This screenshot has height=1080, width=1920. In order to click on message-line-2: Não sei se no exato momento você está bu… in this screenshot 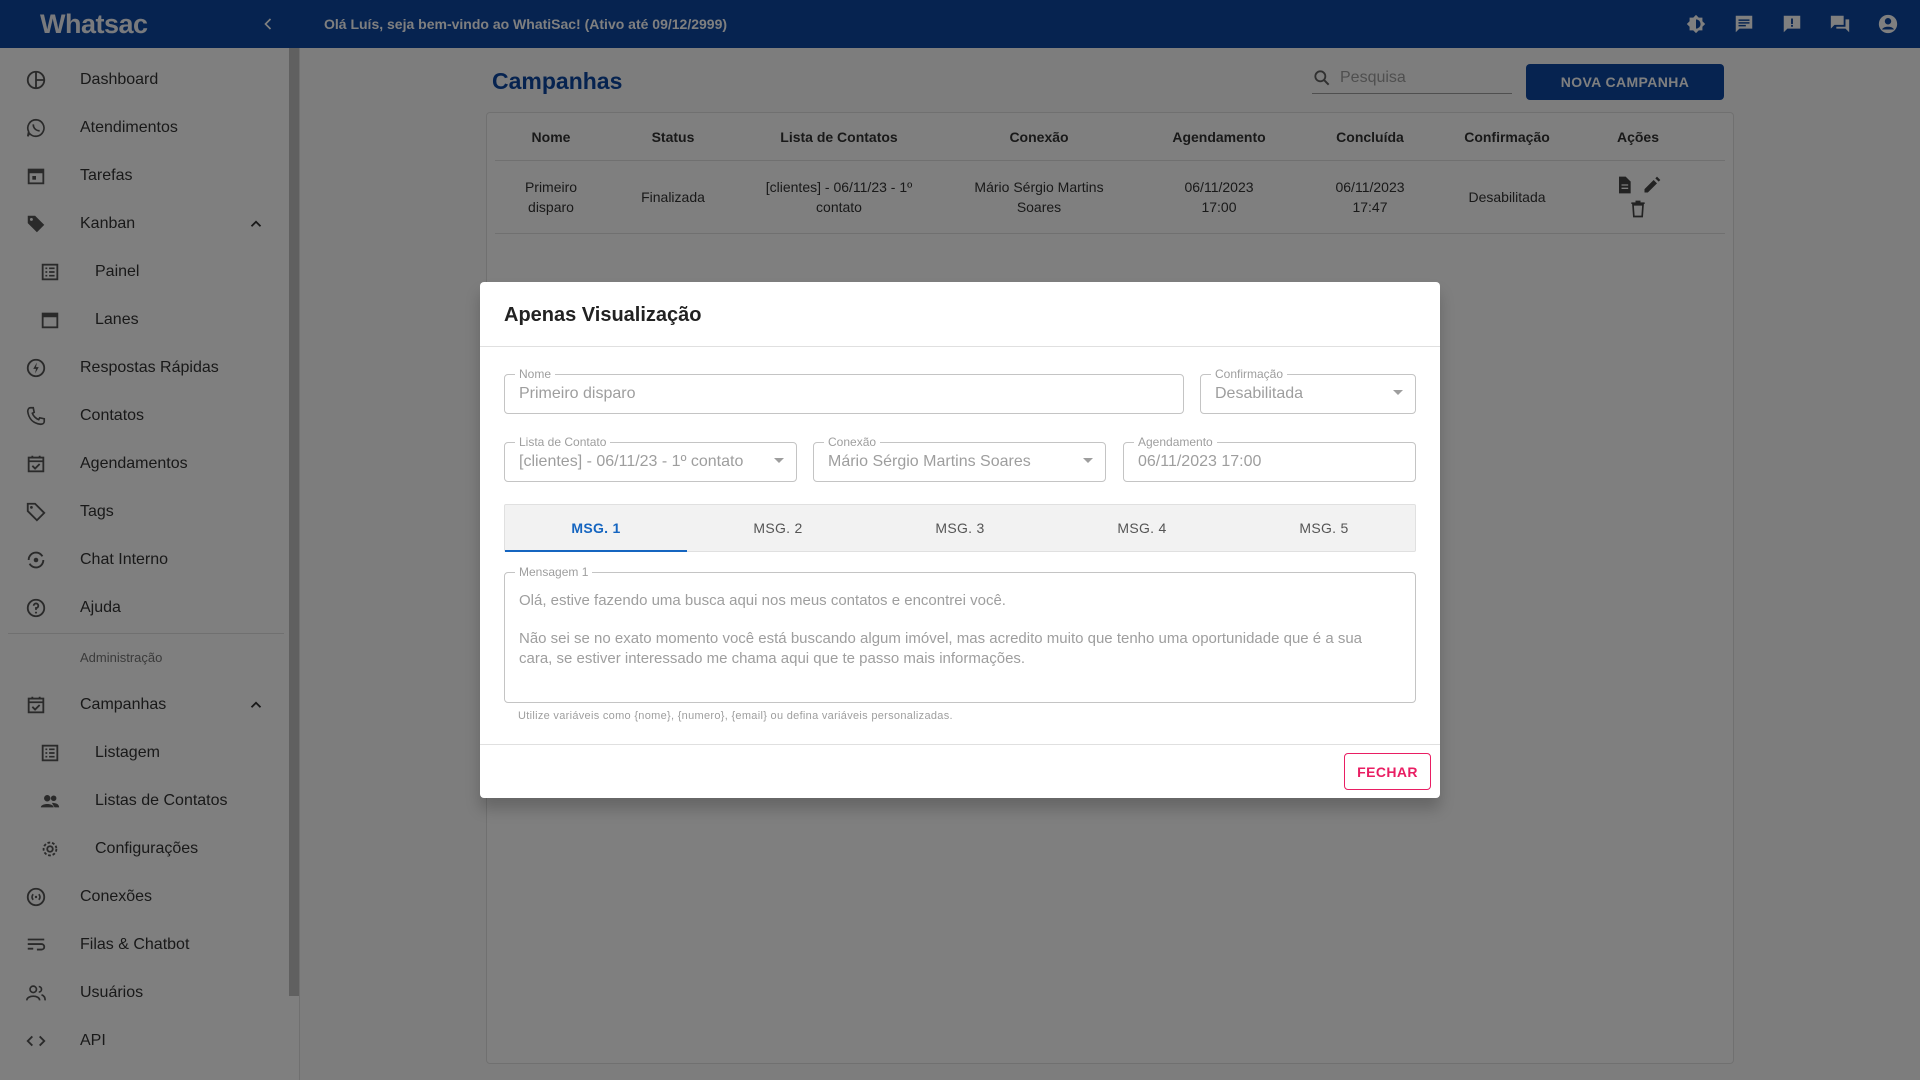, I will do `click(941, 648)`.